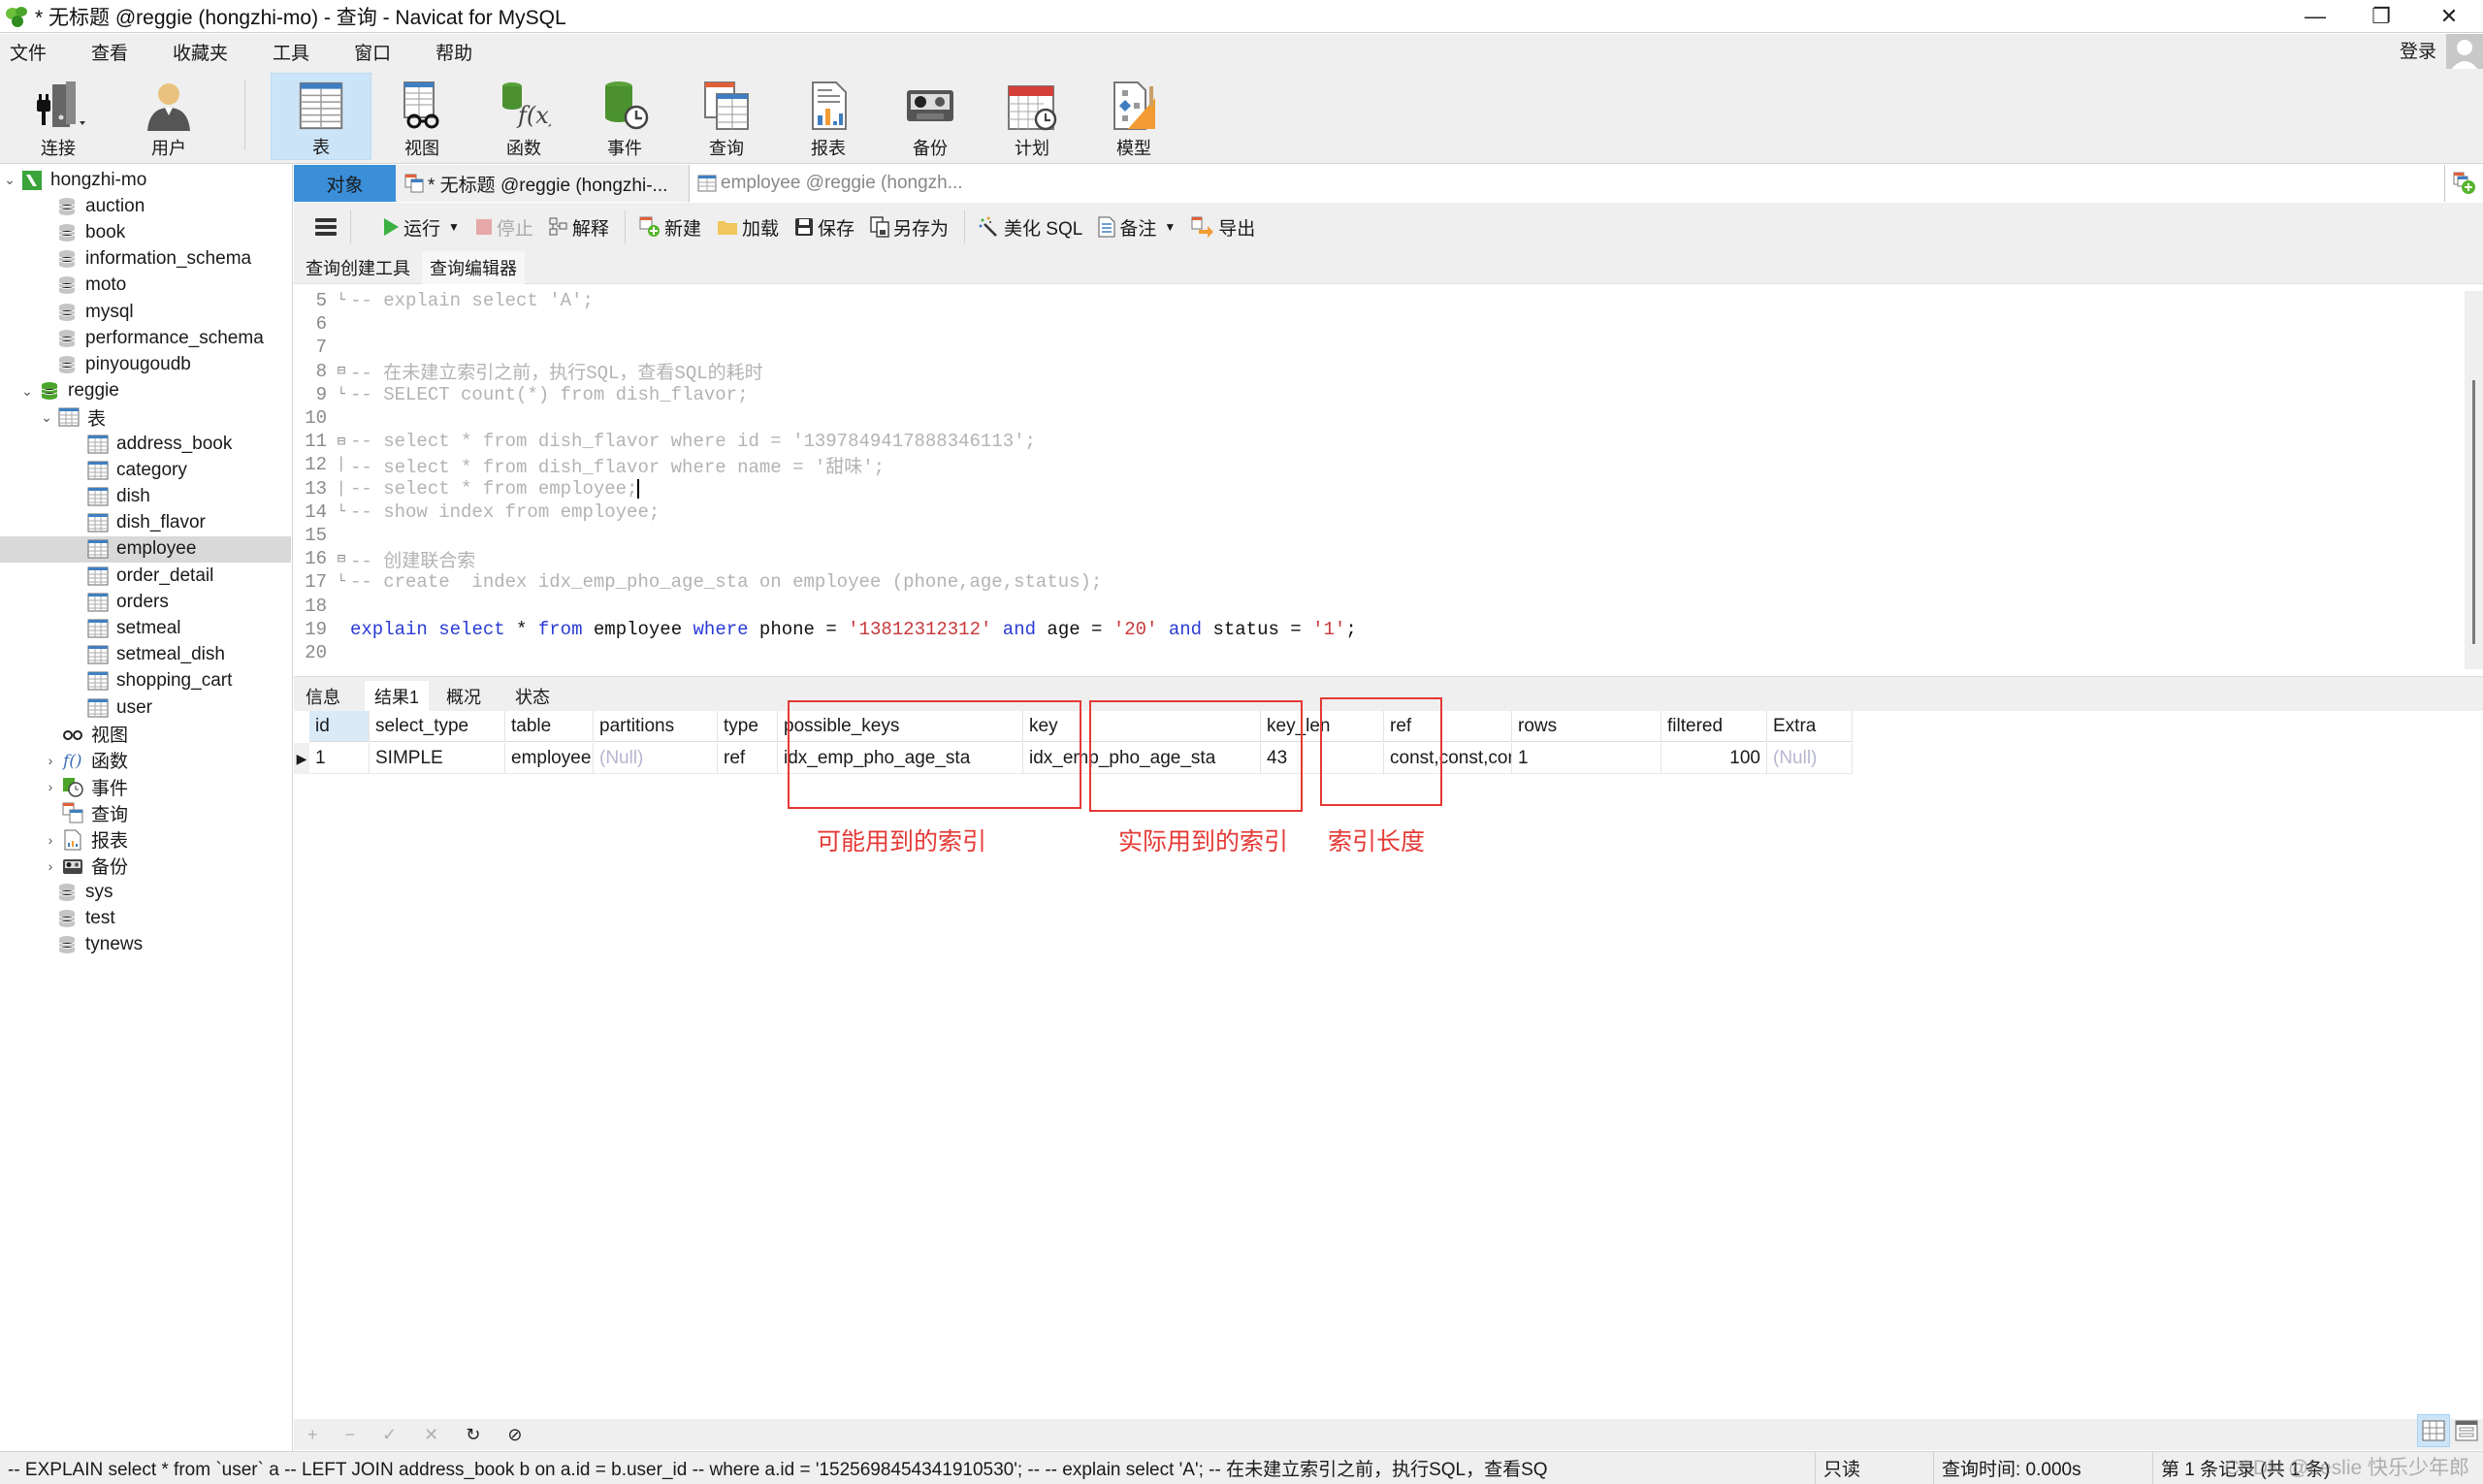 The width and height of the screenshot is (2483, 1484). What do you see at coordinates (24, 52) in the screenshot?
I see `menu-file: 文件` at bounding box center [24, 52].